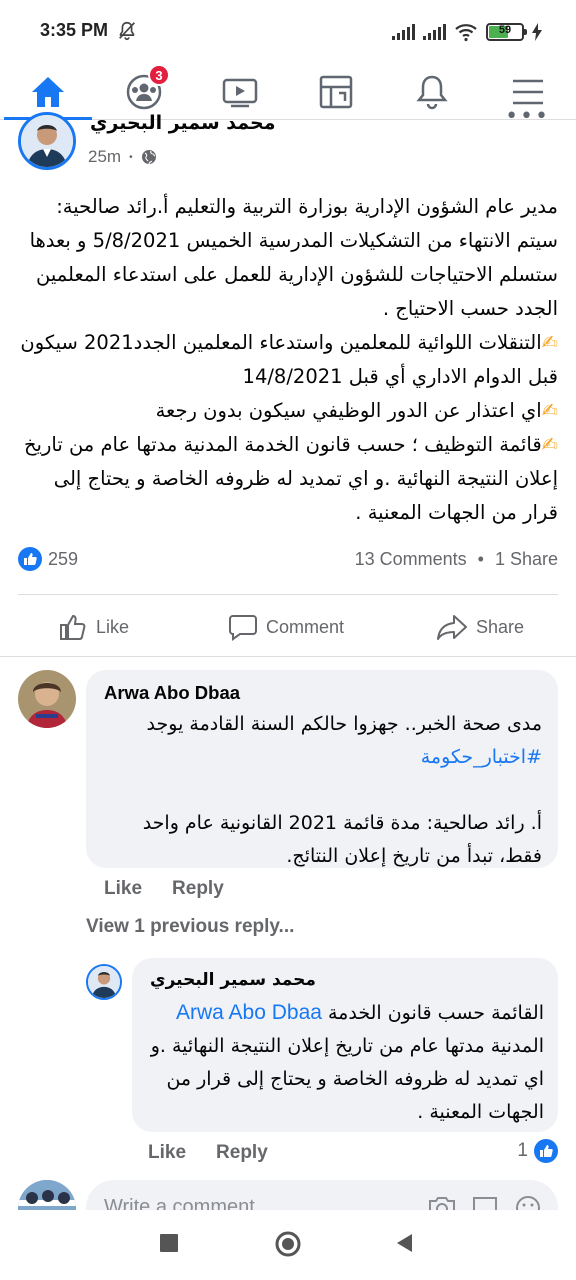 This screenshot has height=1280, width=576. What do you see at coordinates (242, 1153) in the screenshot?
I see `reply-reply-button: Reply` at bounding box center [242, 1153].